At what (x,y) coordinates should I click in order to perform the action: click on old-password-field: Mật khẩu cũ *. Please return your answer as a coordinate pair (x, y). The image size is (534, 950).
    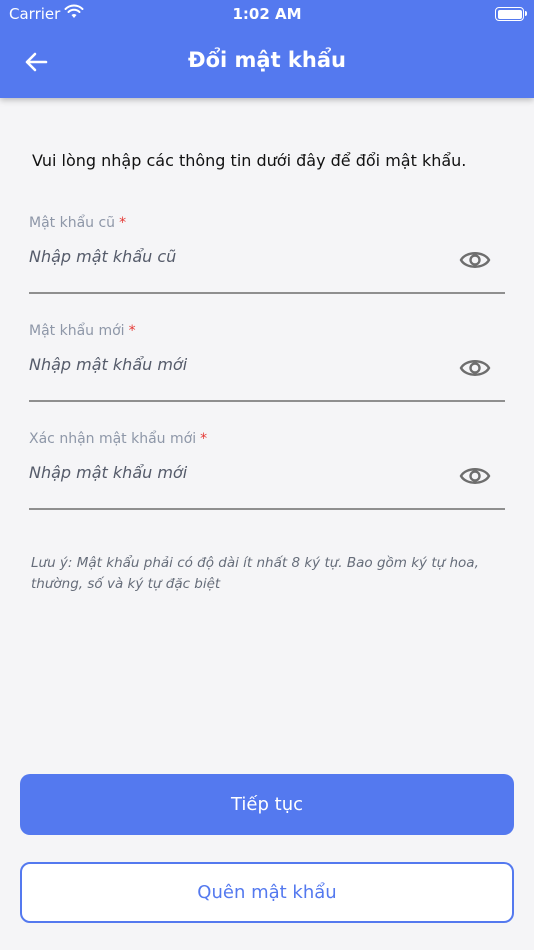
    Looking at the image, I should click on (267, 257).